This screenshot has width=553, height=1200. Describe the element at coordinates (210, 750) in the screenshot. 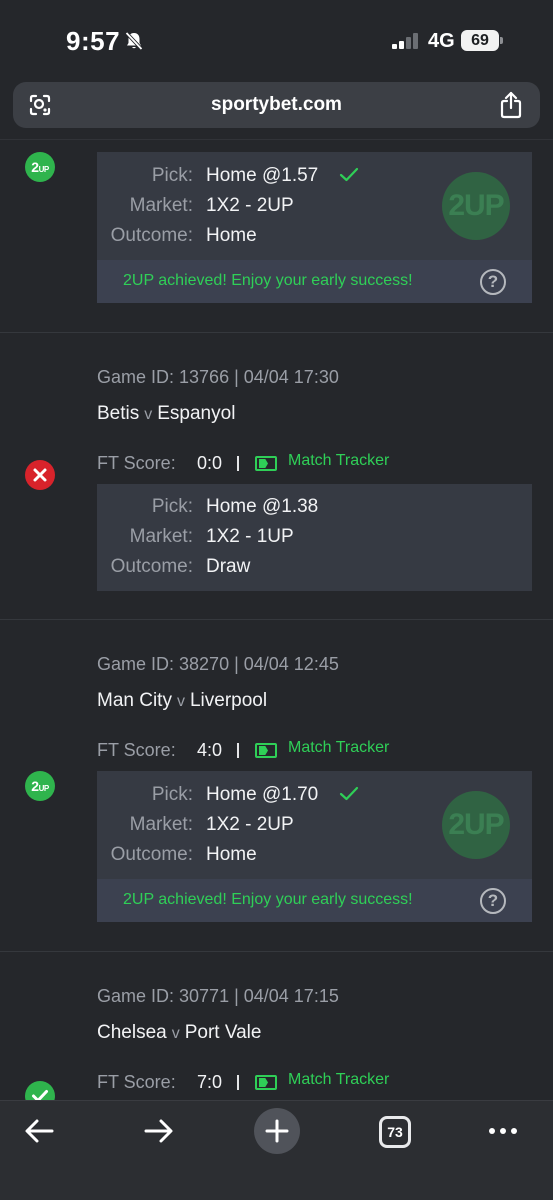

I see `ft-score-value: 4:0` at that location.